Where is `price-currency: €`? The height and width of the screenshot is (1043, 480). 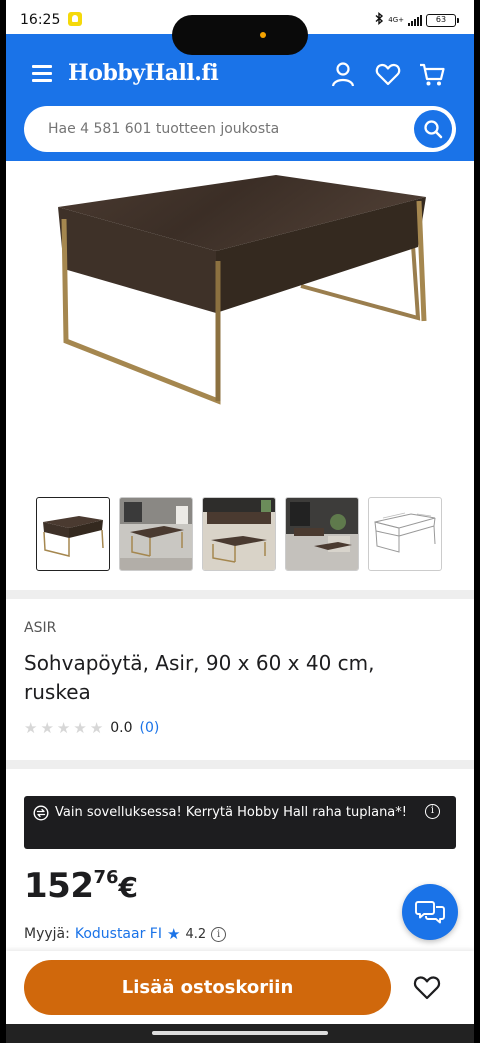
price-currency: € is located at coordinates (128, 887).